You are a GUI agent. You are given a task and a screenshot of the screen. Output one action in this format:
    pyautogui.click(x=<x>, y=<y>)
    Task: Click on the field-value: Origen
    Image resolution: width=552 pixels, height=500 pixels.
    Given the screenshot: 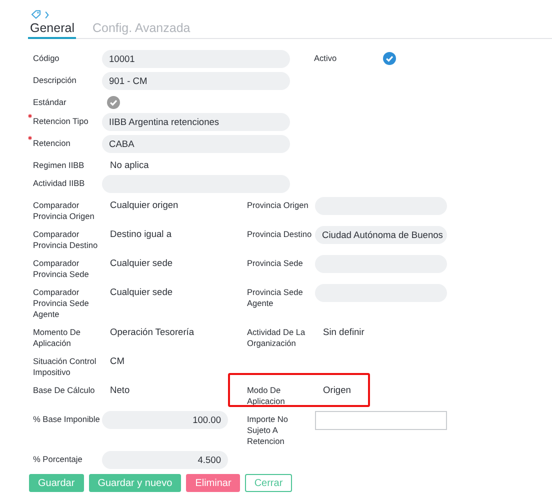 What is the action you would take?
    pyautogui.click(x=337, y=390)
    